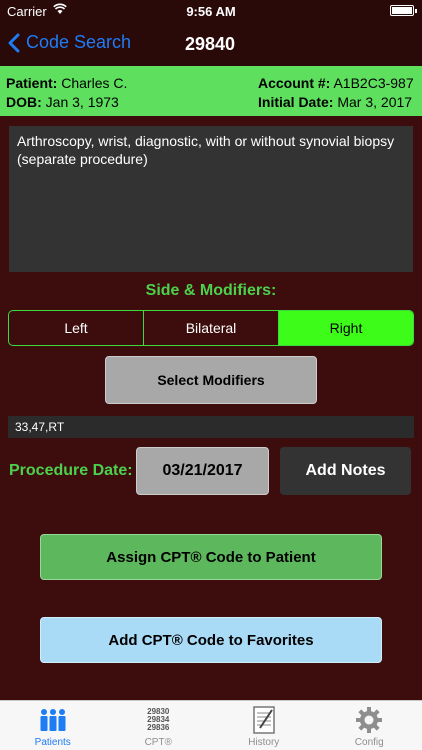 Image resolution: width=422 pixels, height=750 pixels. What do you see at coordinates (71, 470) in the screenshot?
I see `procedure-date-label: Procedure Date:` at bounding box center [71, 470].